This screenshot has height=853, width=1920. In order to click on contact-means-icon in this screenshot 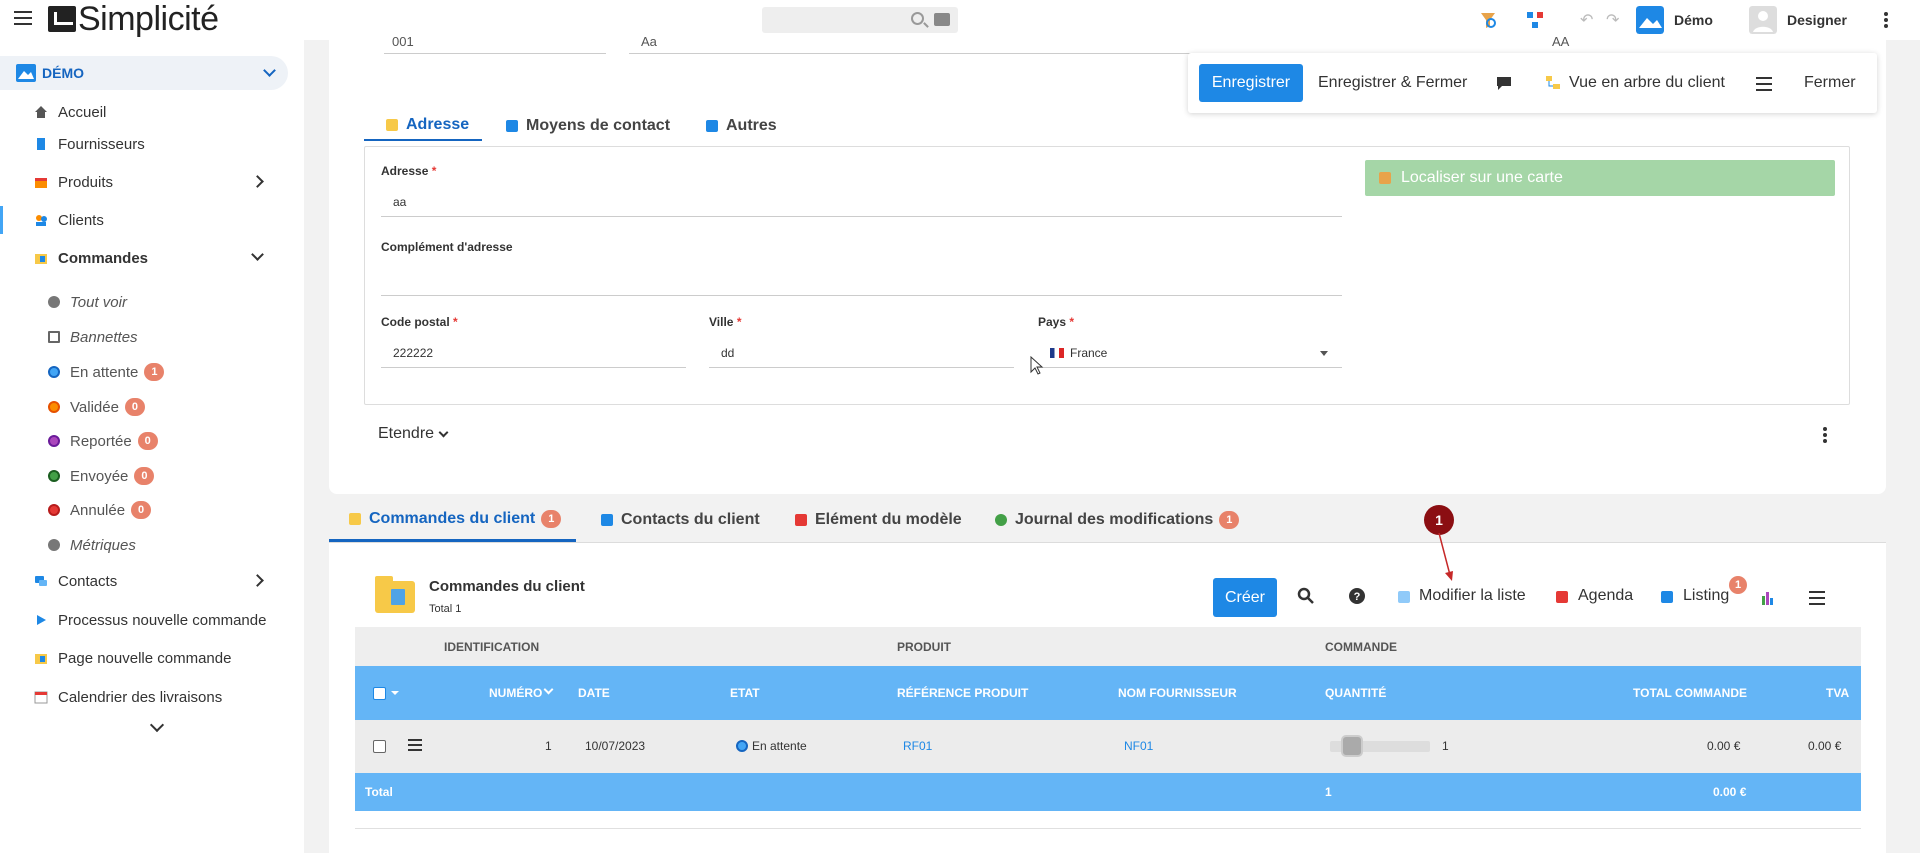, I will do `click(512, 126)`.